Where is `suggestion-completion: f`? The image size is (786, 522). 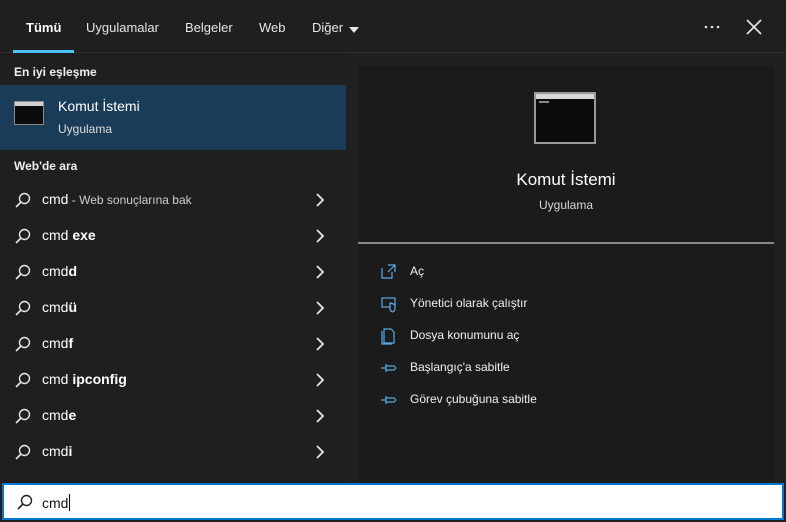 suggestion-completion: f is located at coordinates (71, 343).